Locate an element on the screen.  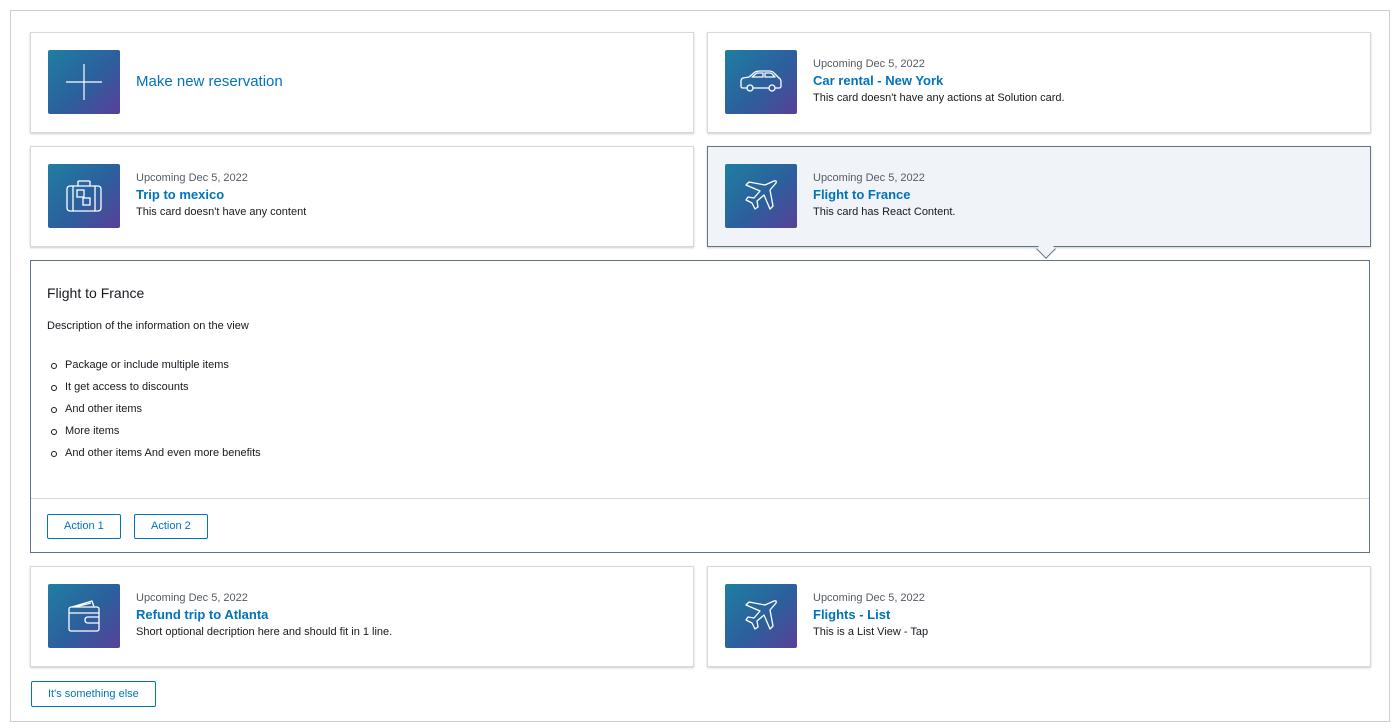
action-2-button: Action 2 is located at coordinates (171, 526).